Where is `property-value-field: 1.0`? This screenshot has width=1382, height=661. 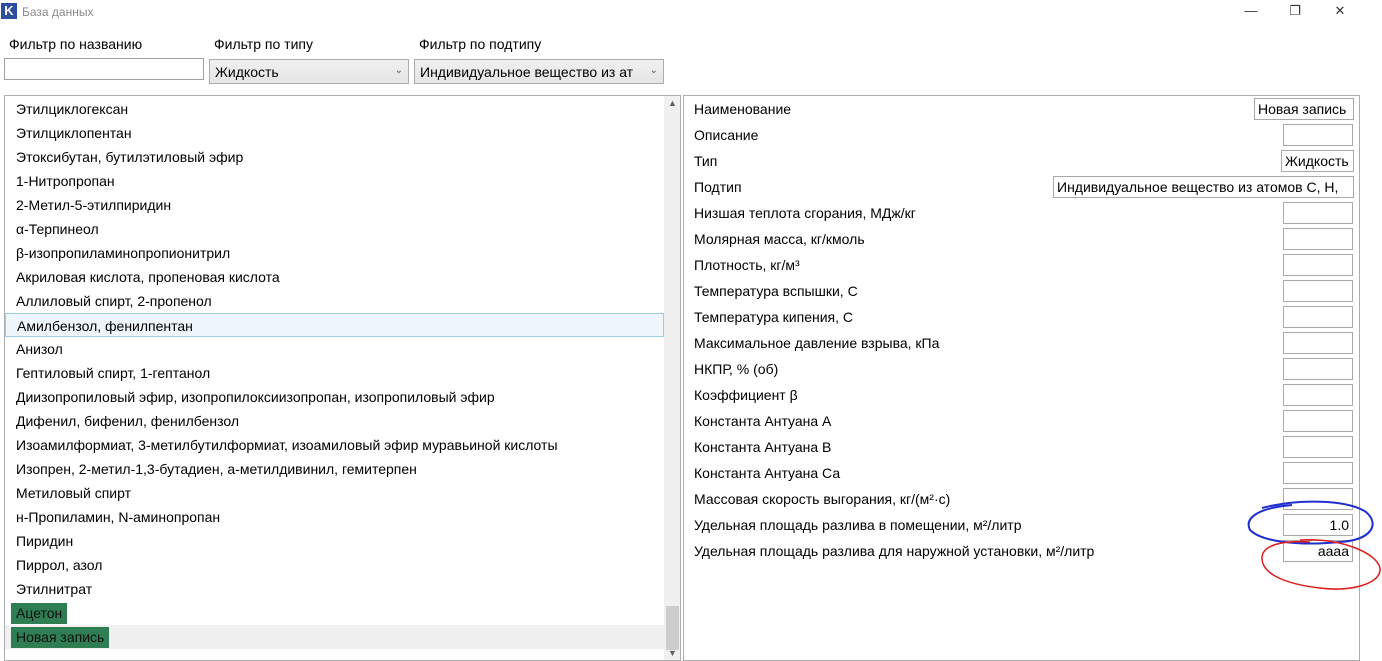 property-value-field: 1.0 is located at coordinates (1318, 525).